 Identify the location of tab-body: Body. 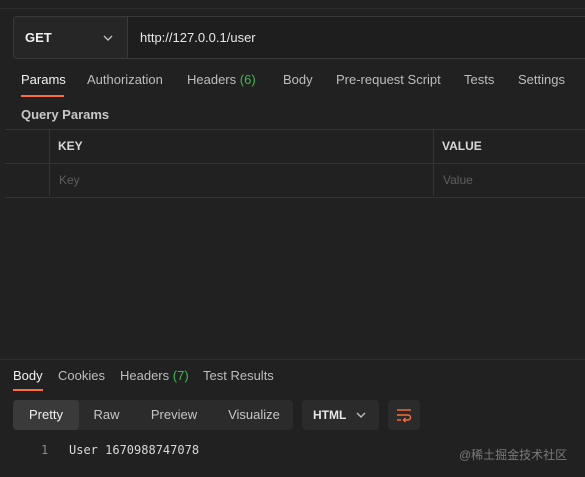
(298, 79).